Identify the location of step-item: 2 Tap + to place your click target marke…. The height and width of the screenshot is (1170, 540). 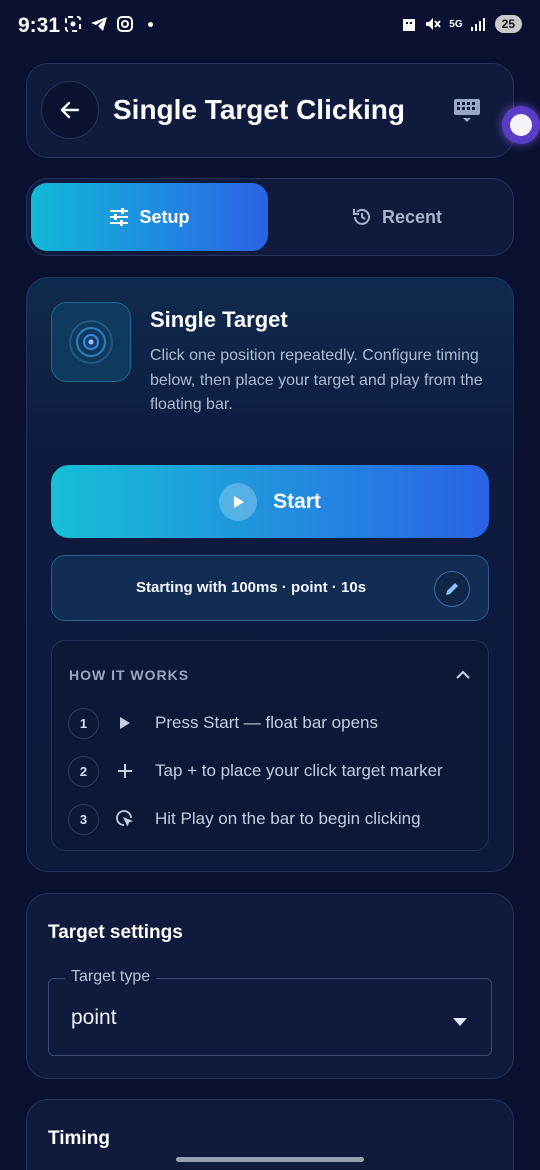
(255, 771).